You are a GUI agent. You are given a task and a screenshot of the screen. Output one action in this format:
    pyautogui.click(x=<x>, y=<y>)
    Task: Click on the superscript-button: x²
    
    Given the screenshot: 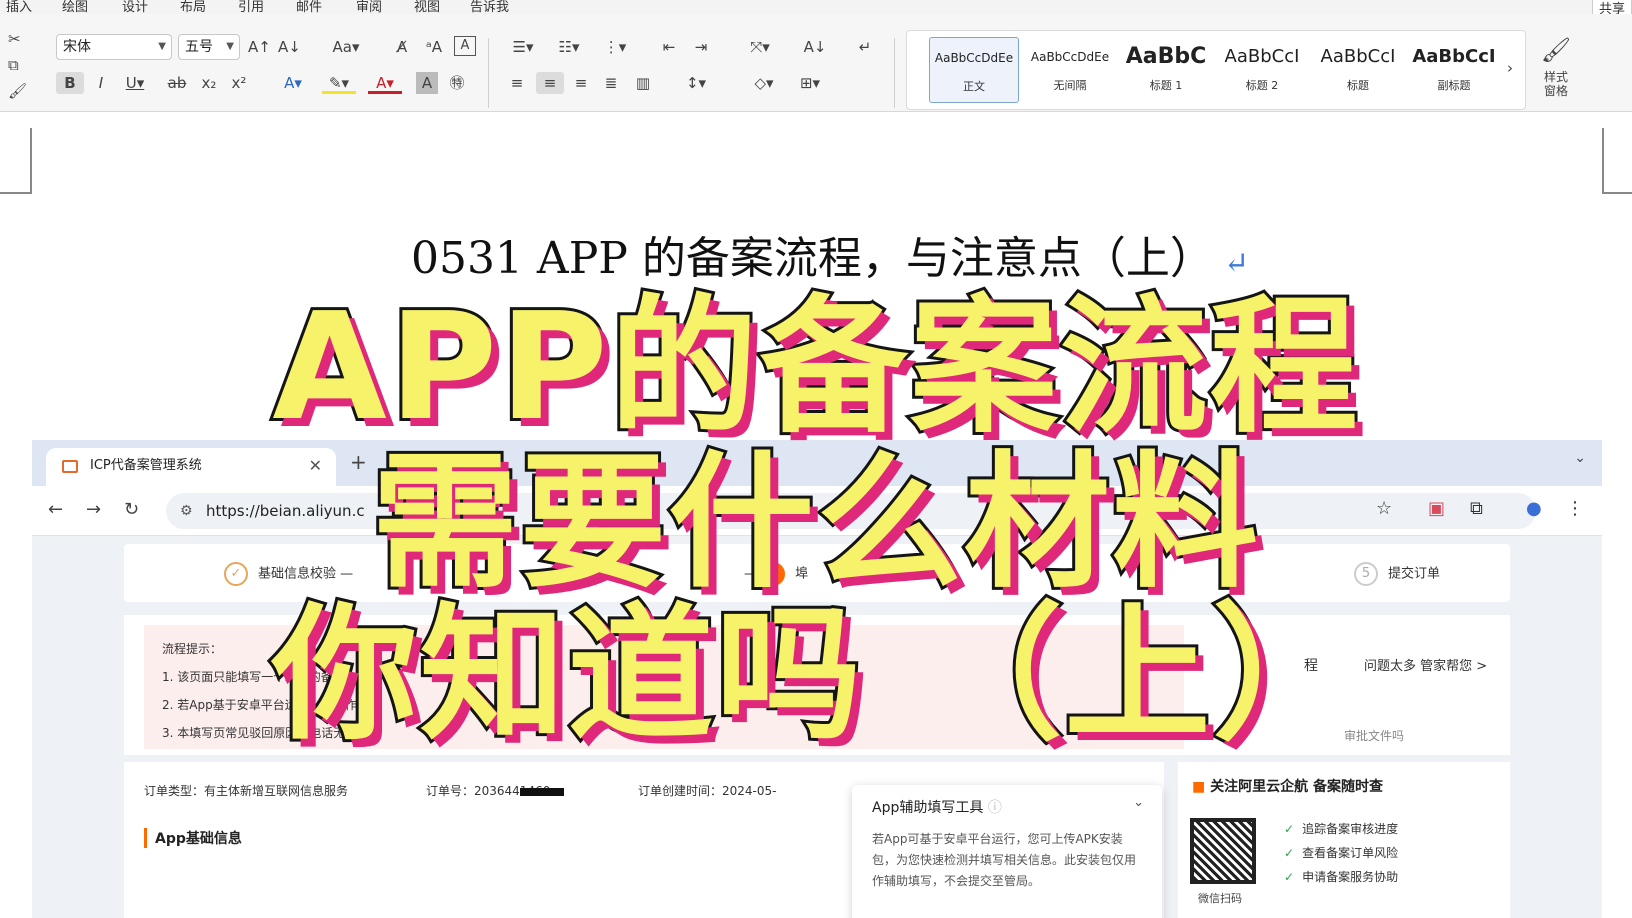 What is the action you would take?
    pyautogui.click(x=239, y=83)
    